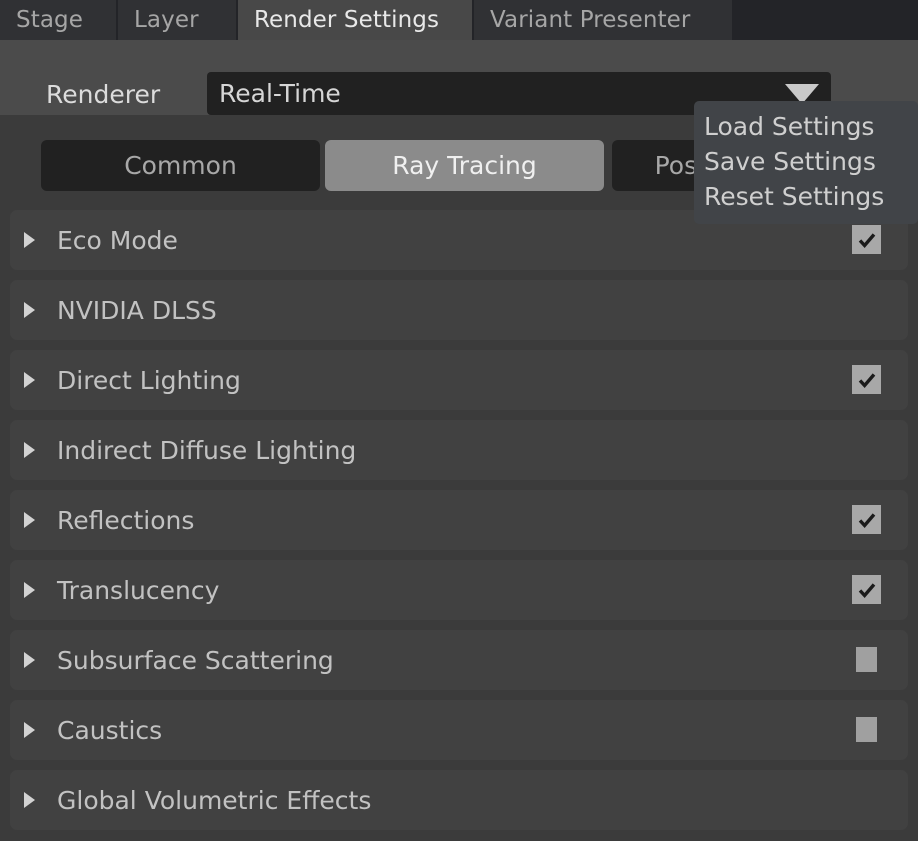 The height and width of the screenshot is (841, 918). What do you see at coordinates (195, 660) in the screenshot?
I see `settings-row-label: Subsurface Scattering` at bounding box center [195, 660].